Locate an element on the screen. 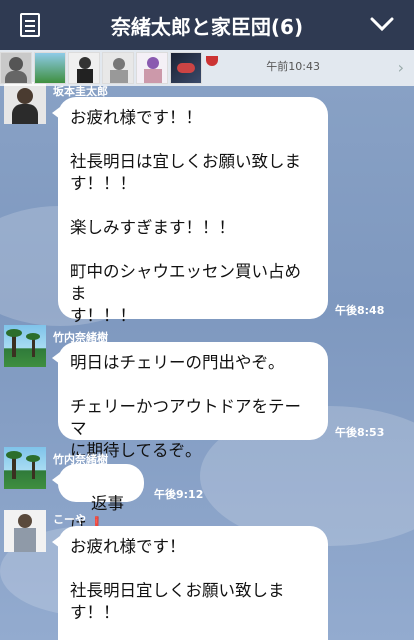 This screenshot has width=414, height=640. message-bubble: お疲れ様です！ 社長明日宜しくお願い致しま す！！ 楽しみにしてます！ is located at coordinates (190, 583).